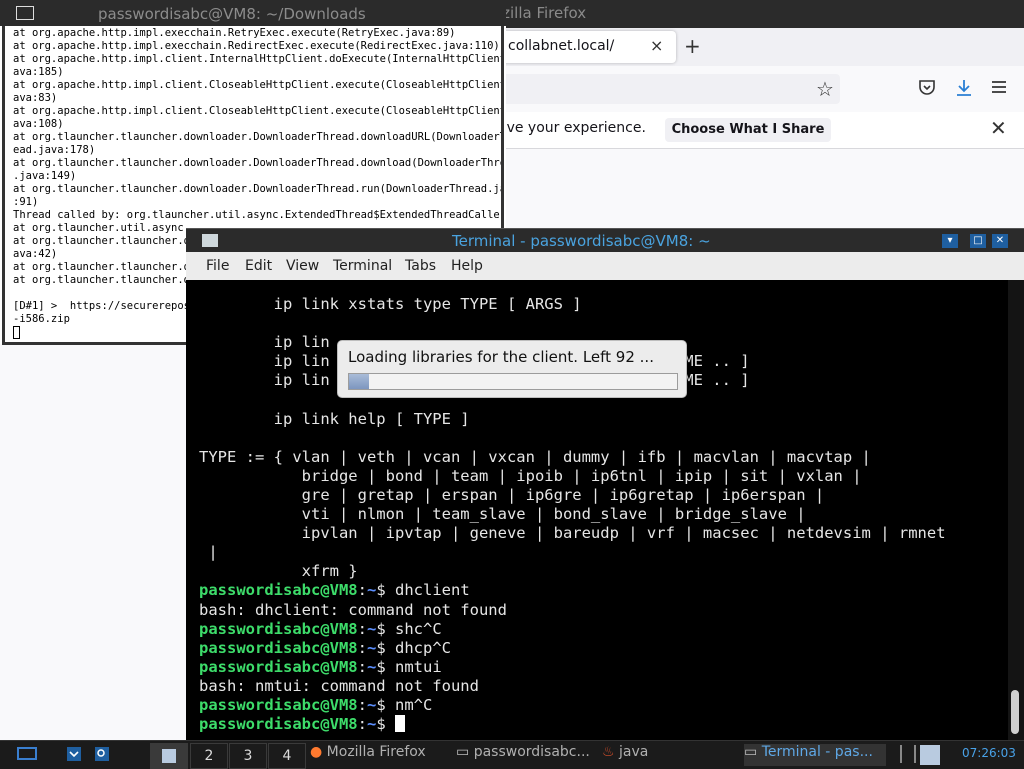 Image resolution: width=1024 pixels, height=769 pixels. What do you see at coordinates (420, 266) in the screenshot?
I see `menu-tabs: Tabs` at bounding box center [420, 266].